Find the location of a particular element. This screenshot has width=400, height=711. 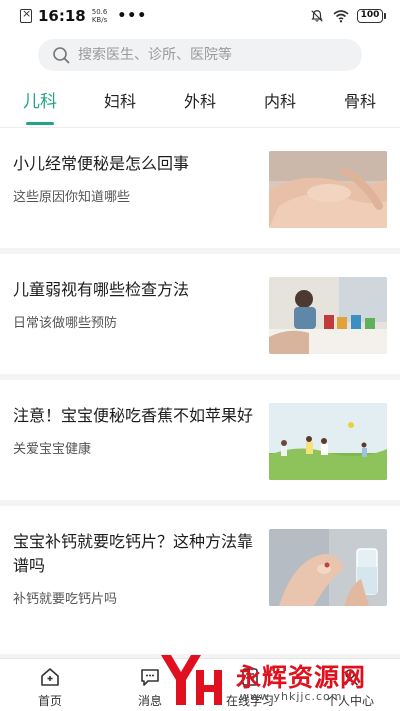

article-subtitle: 补钙就要吃钙片吗 is located at coordinates (65, 599).